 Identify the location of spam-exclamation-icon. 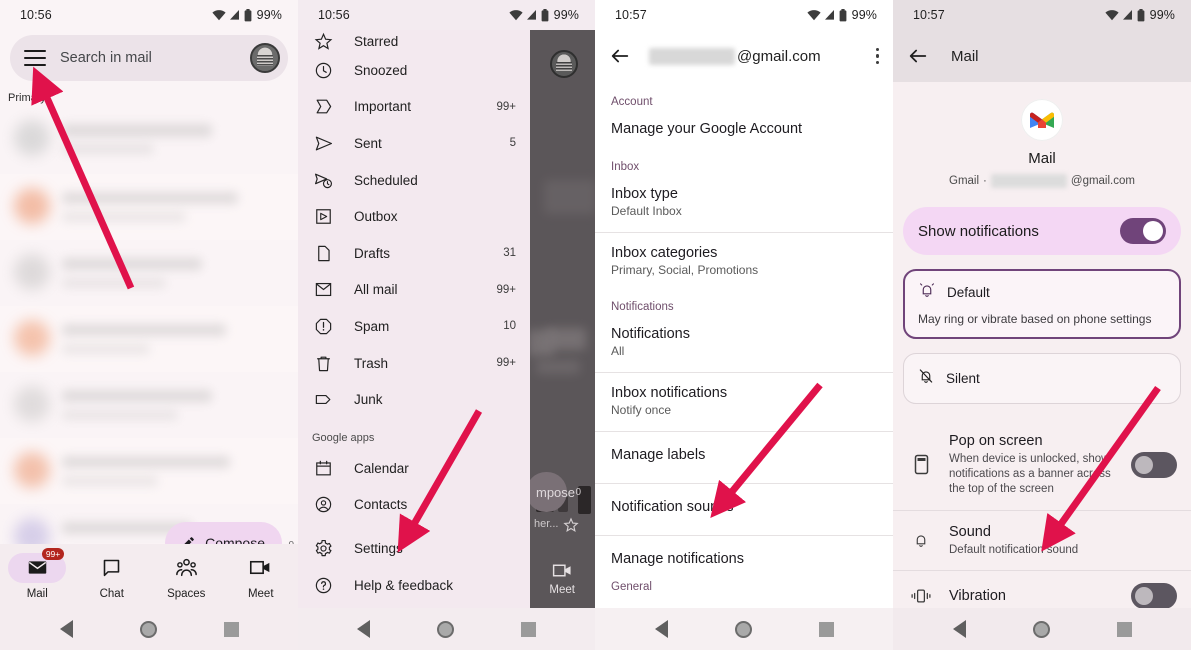
(323, 326).